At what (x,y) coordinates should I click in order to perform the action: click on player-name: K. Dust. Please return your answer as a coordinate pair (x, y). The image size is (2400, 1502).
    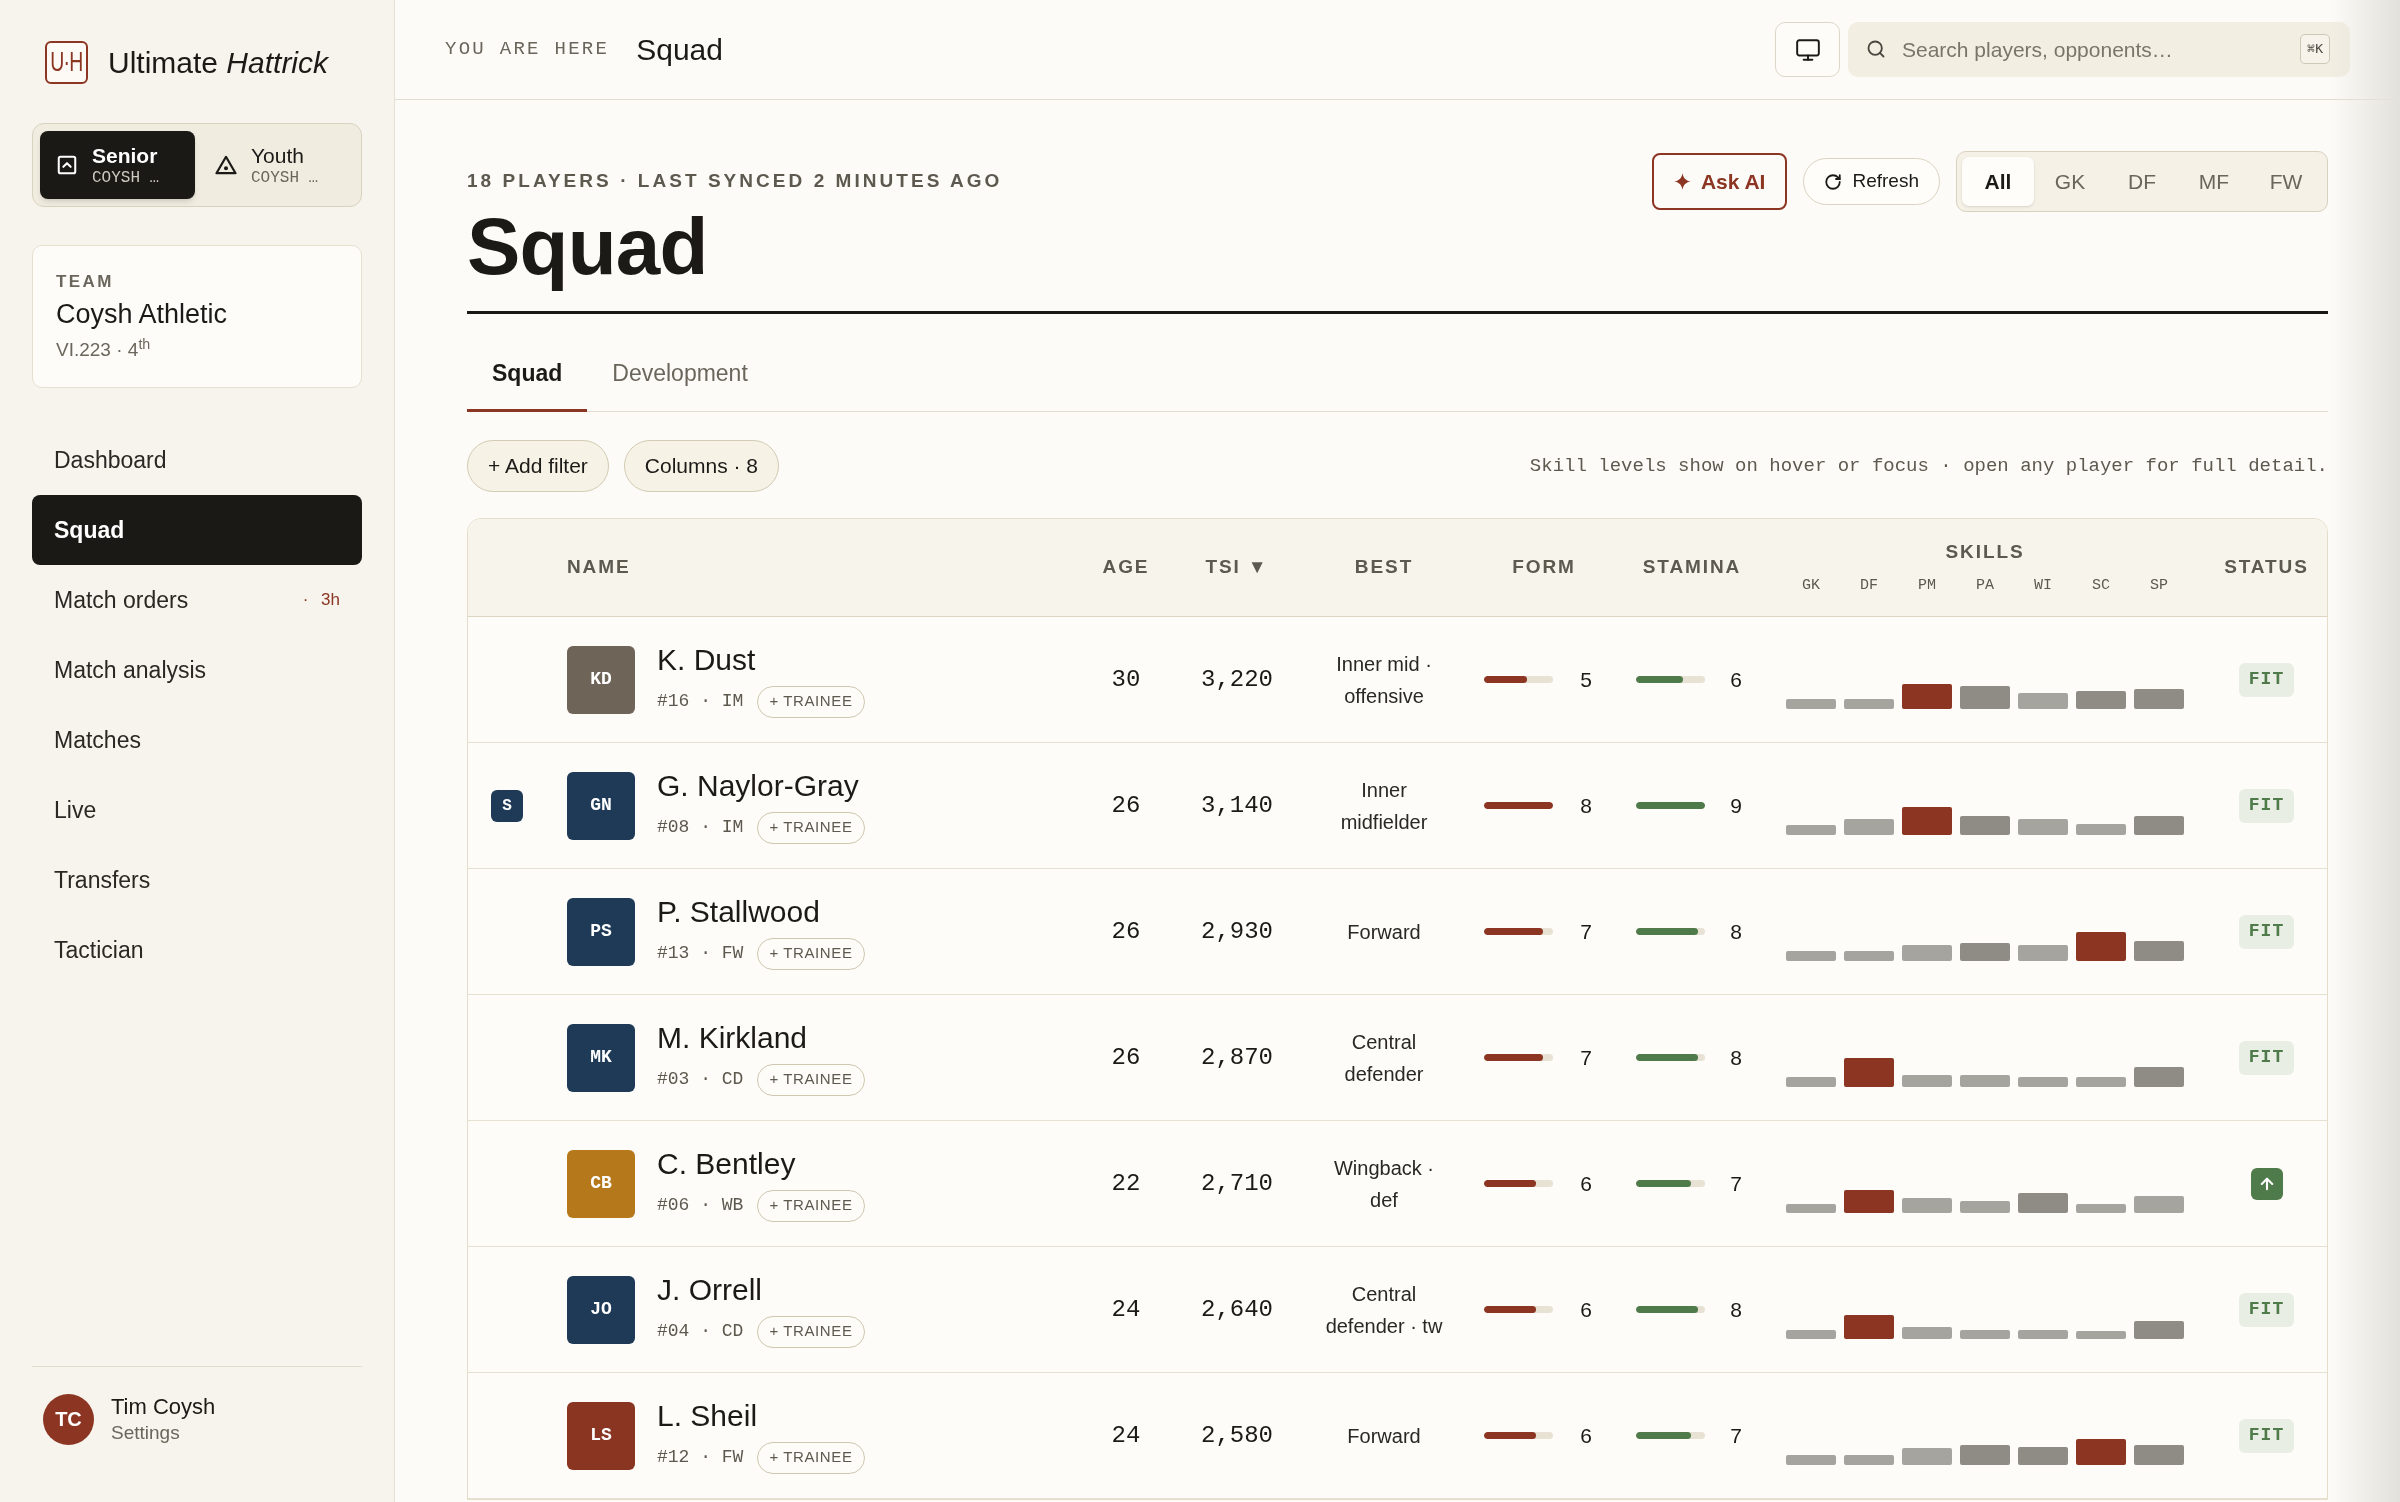
    Looking at the image, I should click on (706, 659).